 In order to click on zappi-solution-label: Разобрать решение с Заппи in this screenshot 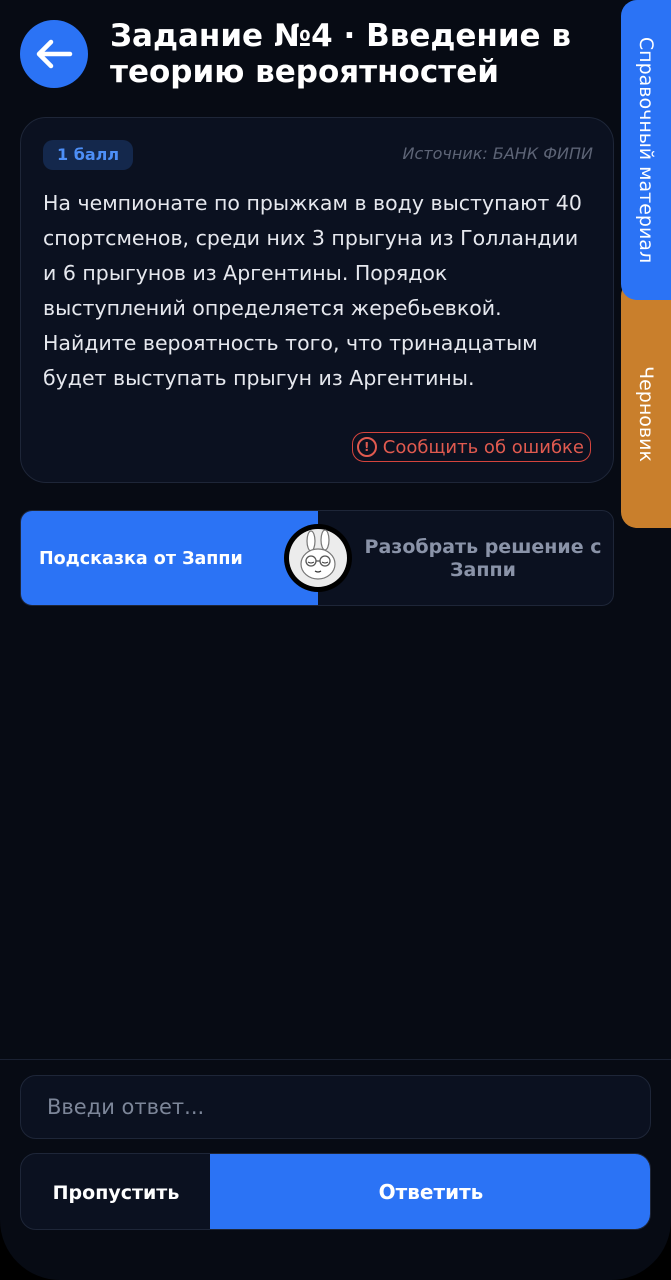, I will do `click(483, 558)`.